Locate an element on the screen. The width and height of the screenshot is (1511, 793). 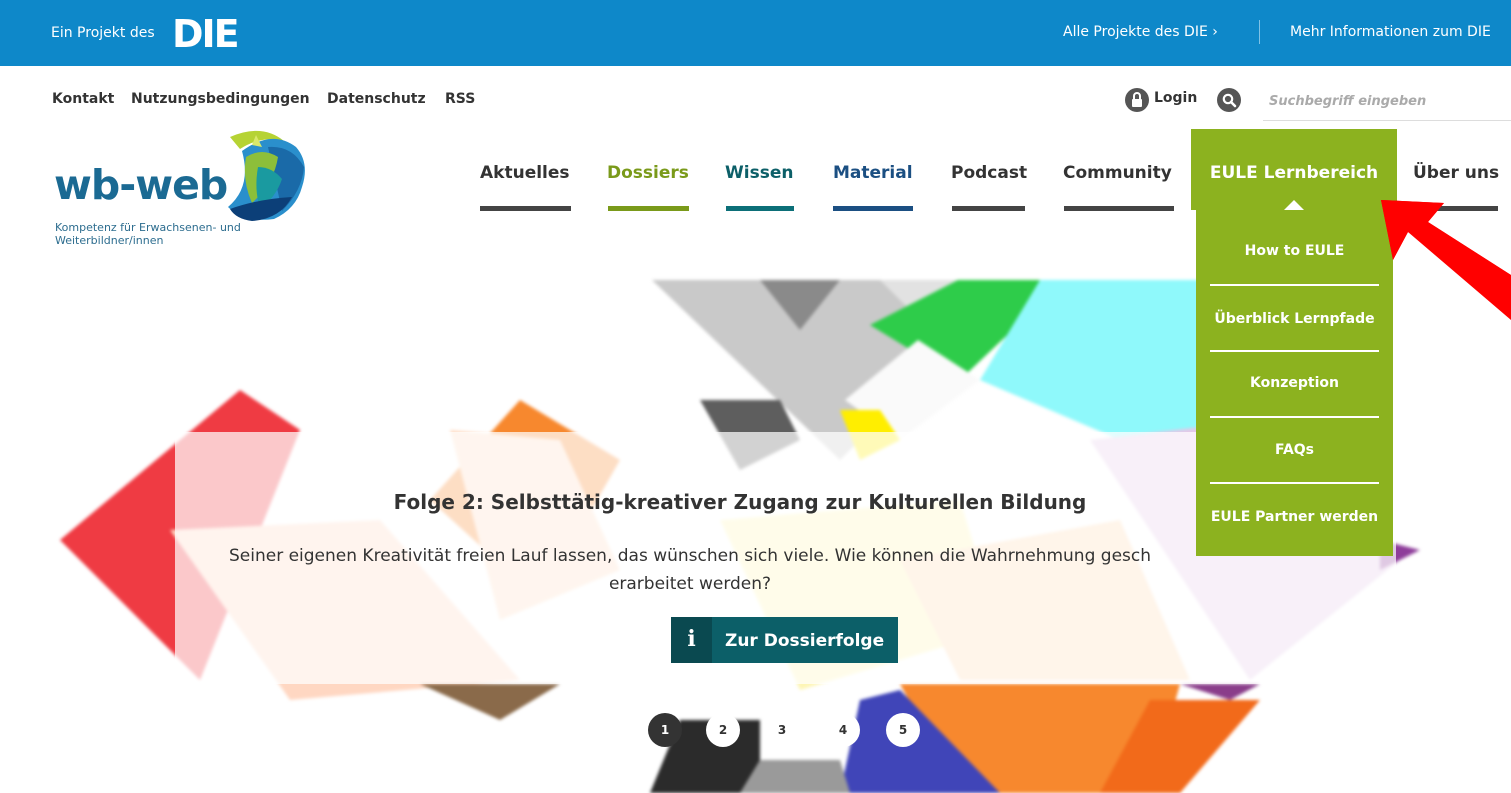
slide-dot-5: 5 is located at coordinates (903, 730).